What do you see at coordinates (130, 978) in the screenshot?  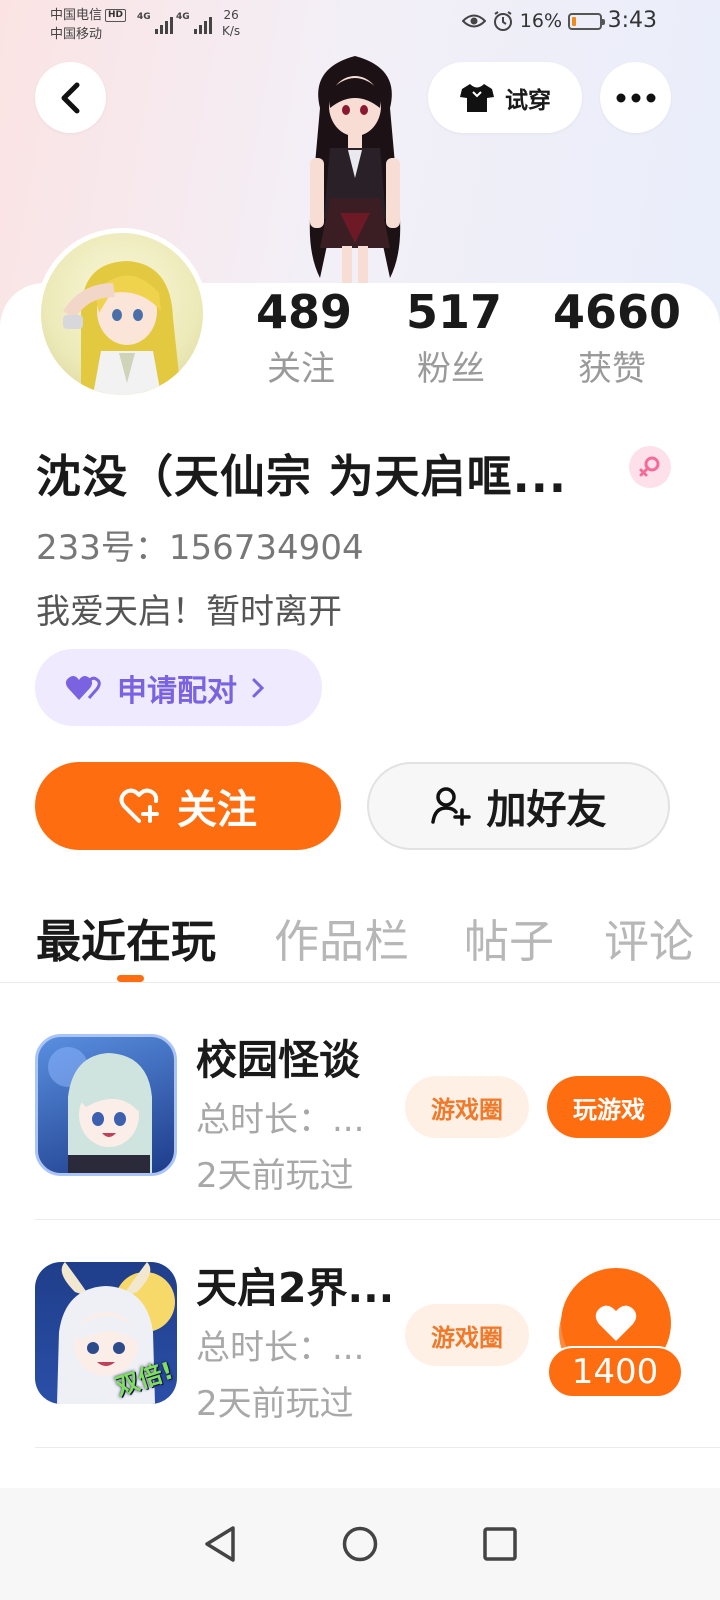 I see `active-tab-indicator` at bounding box center [130, 978].